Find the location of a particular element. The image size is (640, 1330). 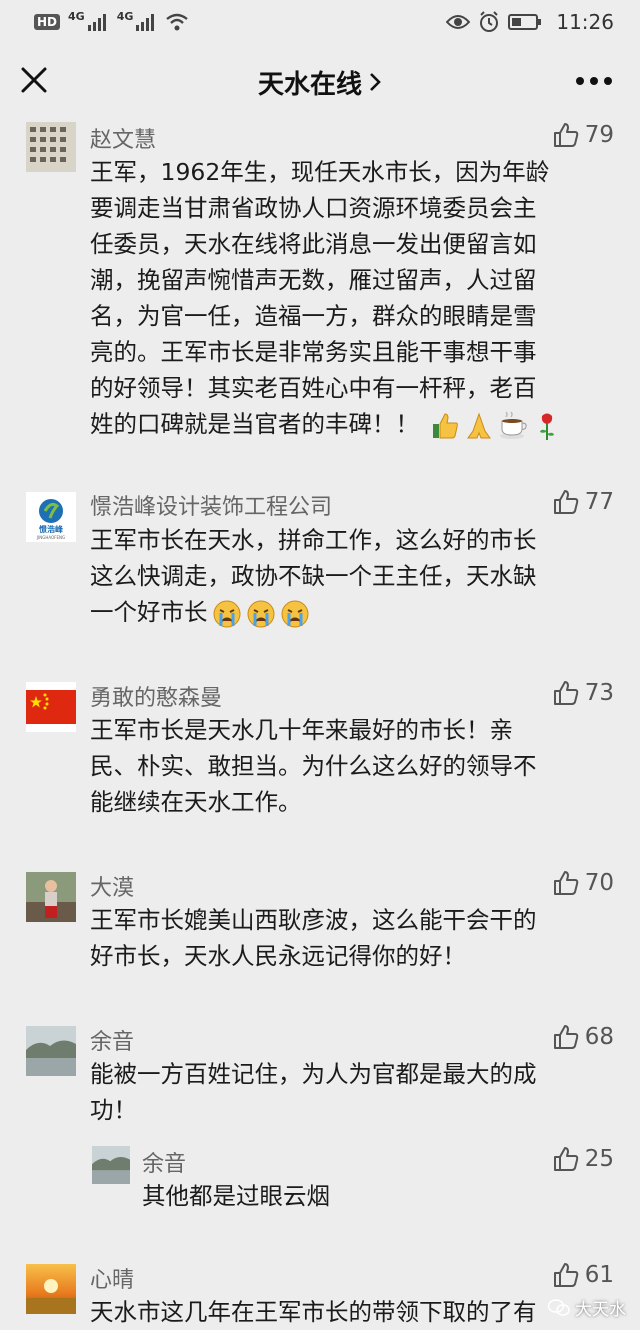

text-line: 功！ is located at coordinates (113, 1110).